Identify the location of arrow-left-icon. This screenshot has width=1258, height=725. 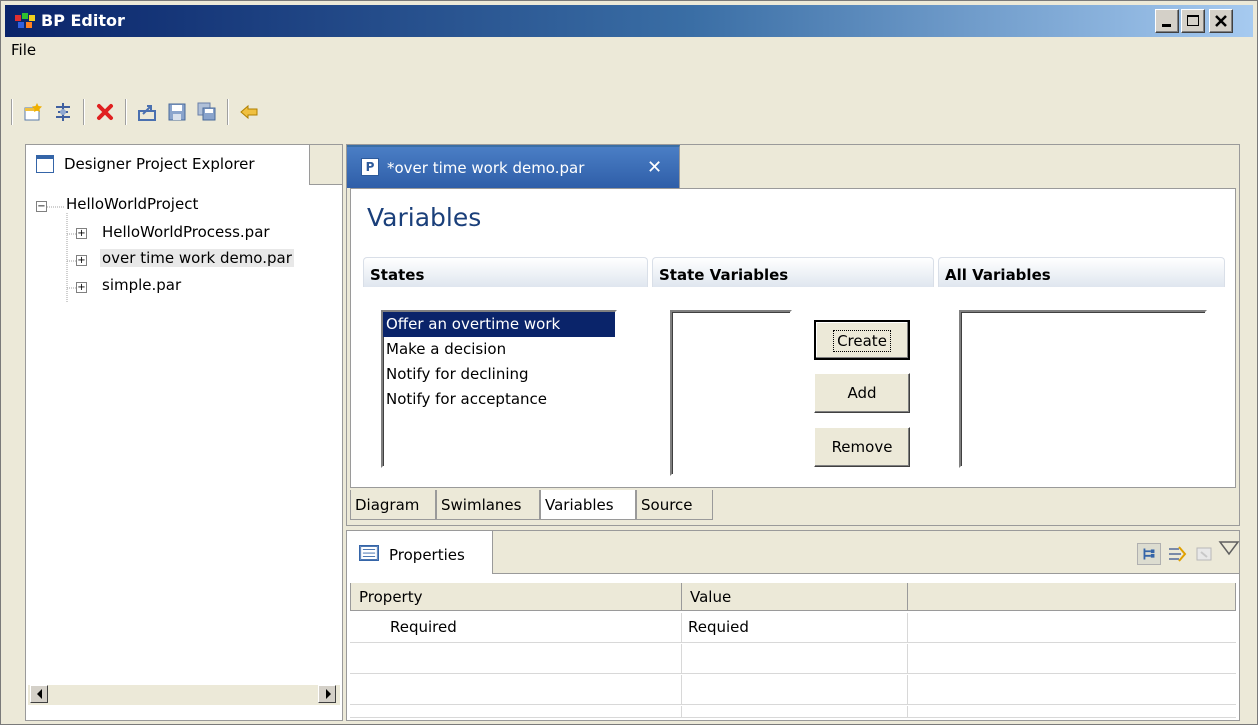
(39, 694).